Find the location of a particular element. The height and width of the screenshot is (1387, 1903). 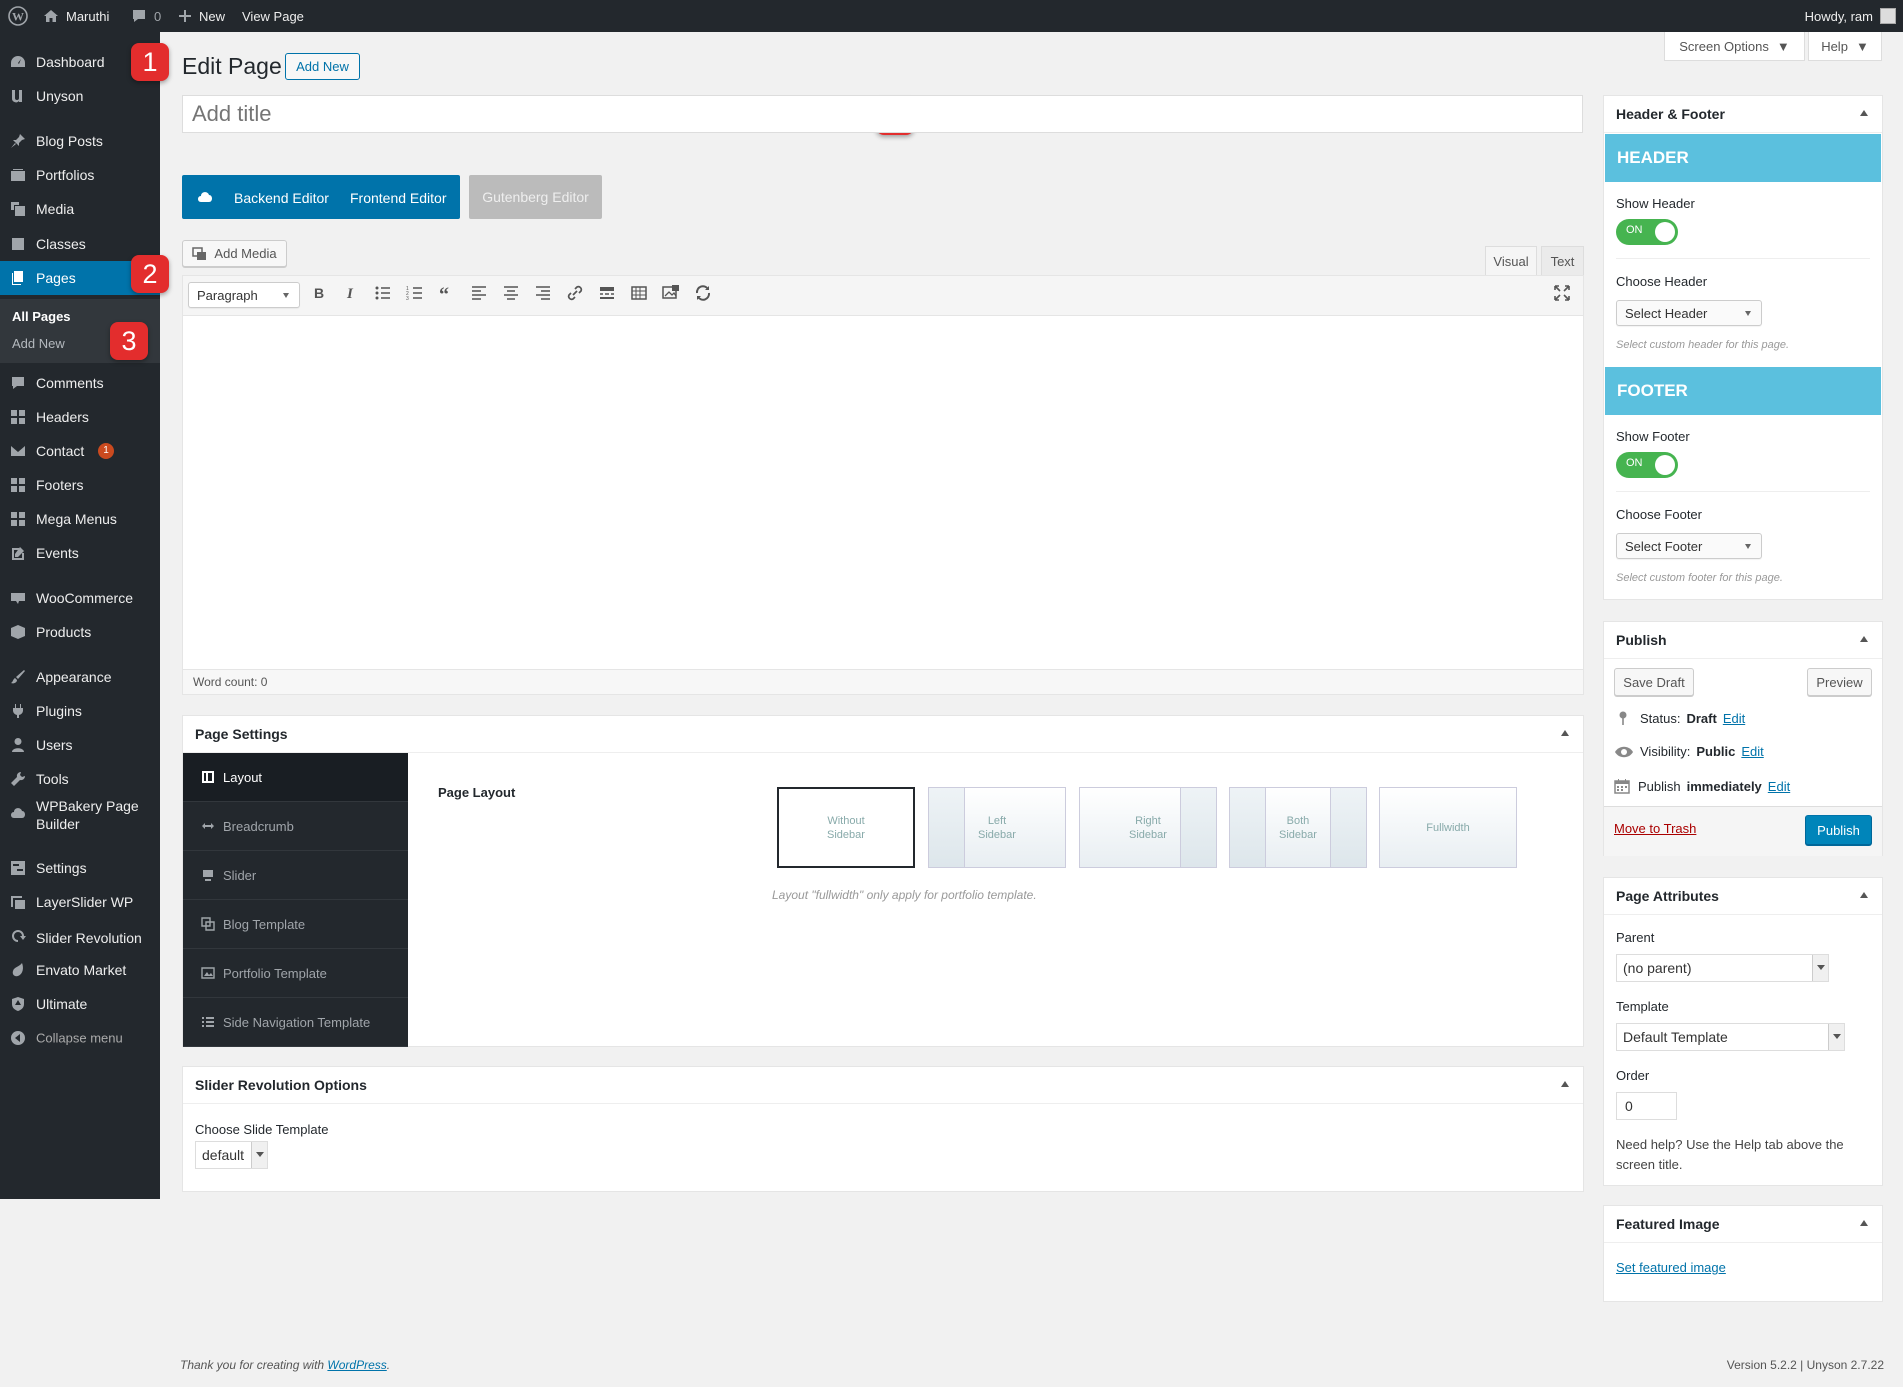

italic-icon: I is located at coordinates (351, 293).